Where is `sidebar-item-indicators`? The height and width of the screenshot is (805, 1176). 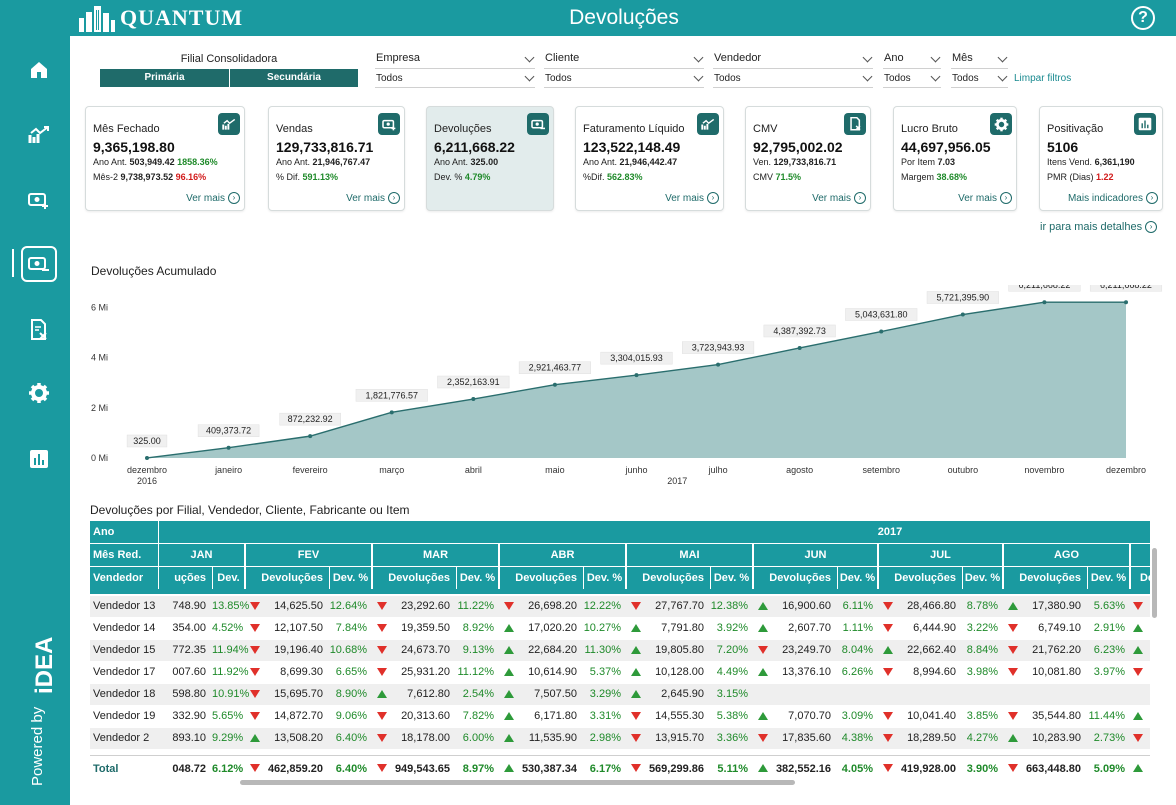
sidebar-item-indicators is located at coordinates (39, 459).